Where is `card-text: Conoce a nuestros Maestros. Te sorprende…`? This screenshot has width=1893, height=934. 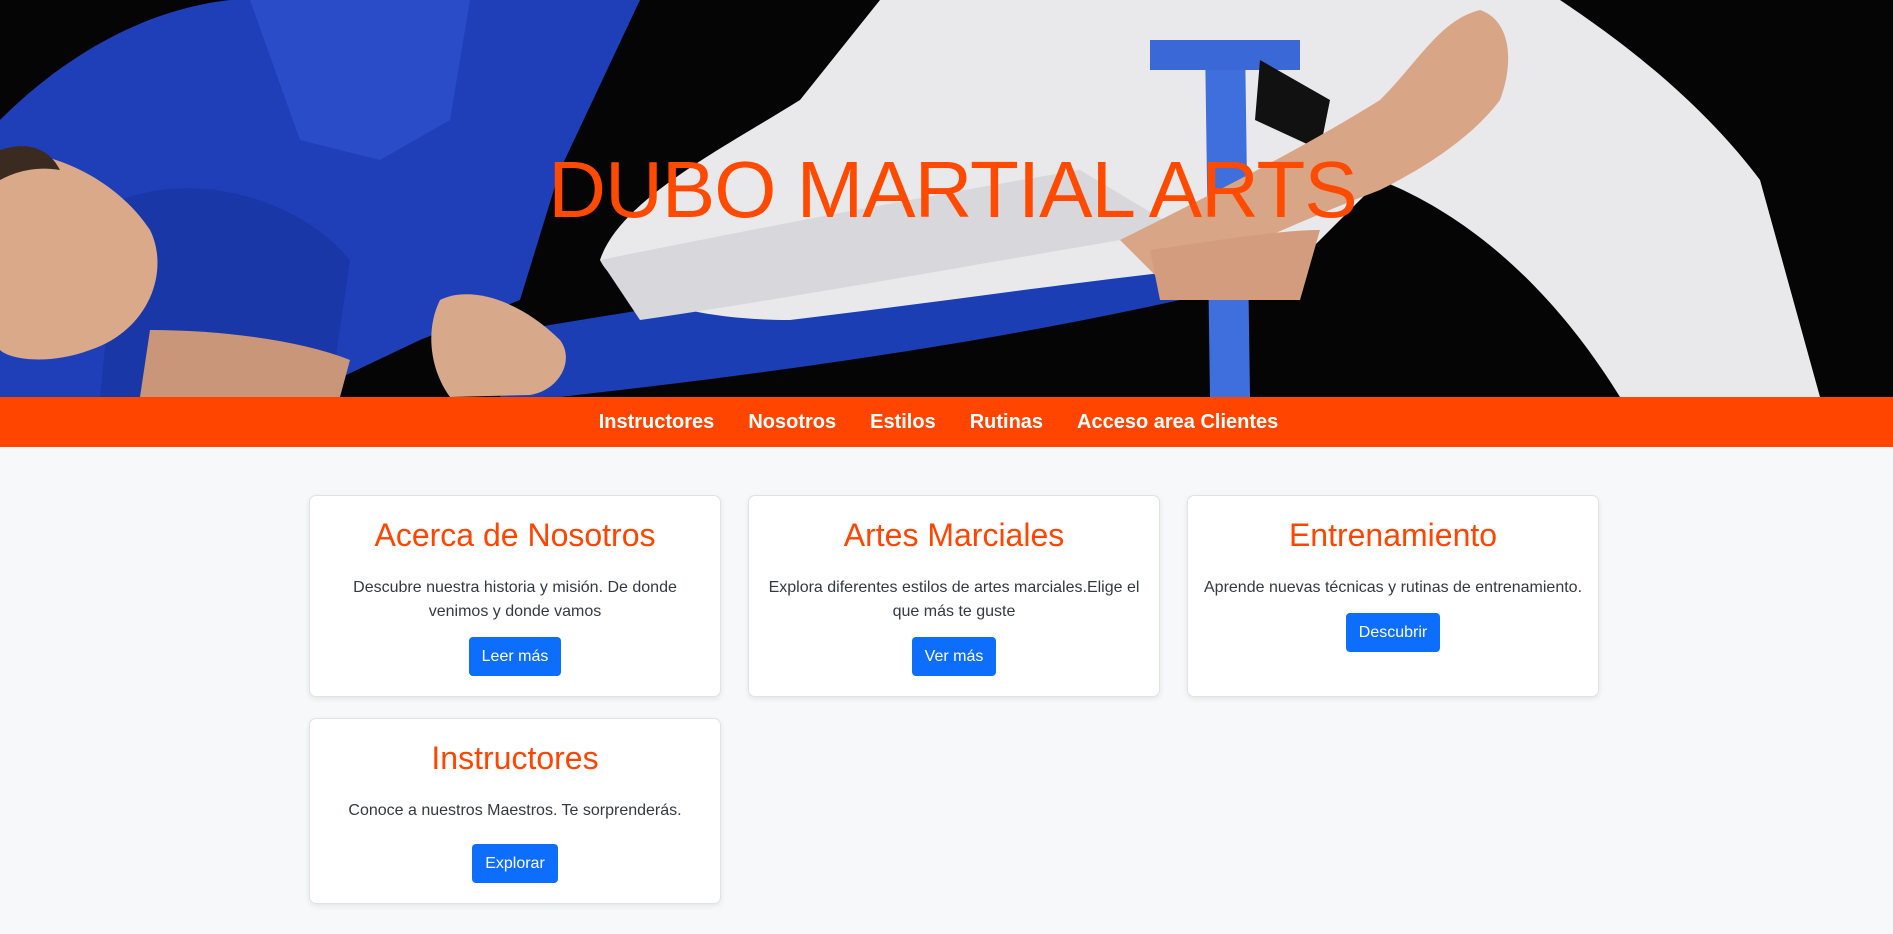
card-text: Conoce a nuestros Maestros. Te sorprende… is located at coordinates (515, 810).